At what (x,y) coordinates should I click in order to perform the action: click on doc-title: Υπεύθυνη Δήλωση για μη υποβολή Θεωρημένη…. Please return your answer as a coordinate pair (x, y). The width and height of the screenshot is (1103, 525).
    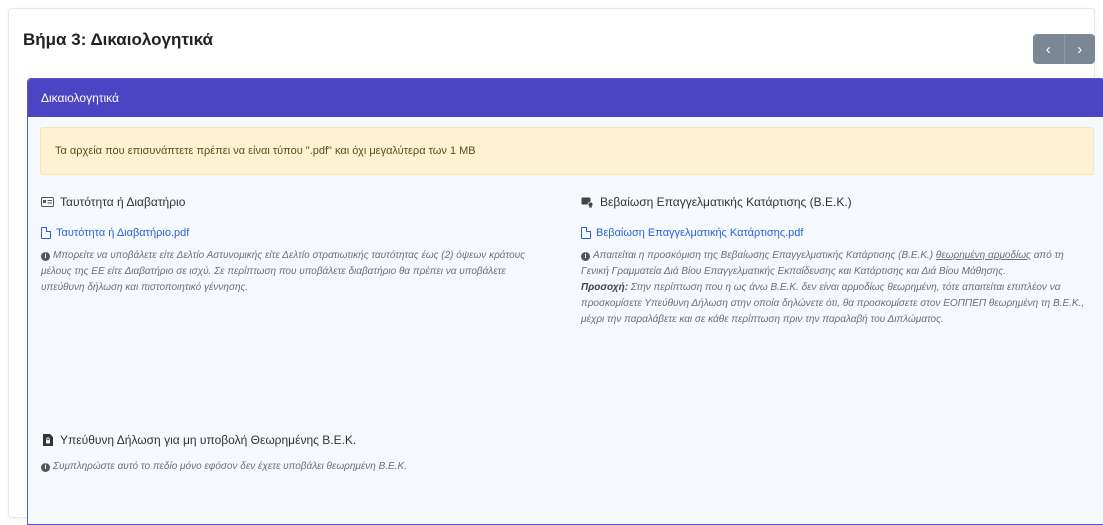
    Looking at the image, I should click on (293, 440).